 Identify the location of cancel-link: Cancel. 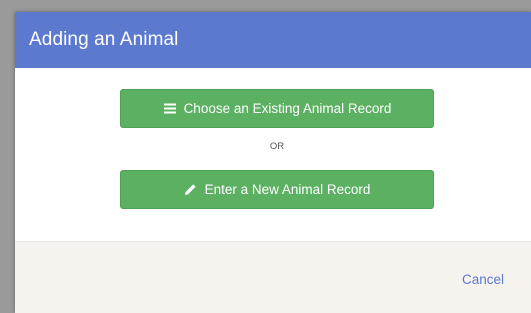
(483, 279).